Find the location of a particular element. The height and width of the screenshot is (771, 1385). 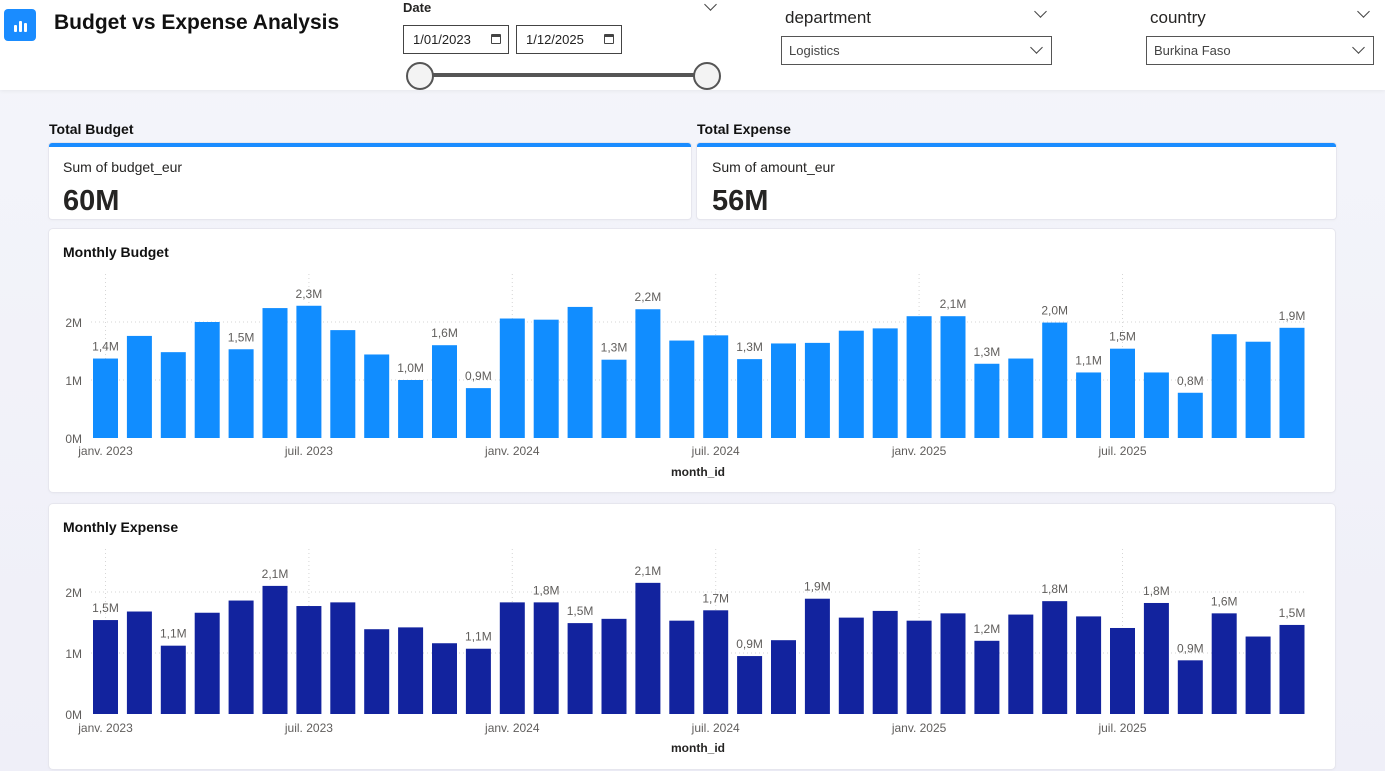

date-range-end-handle is located at coordinates (707, 76).